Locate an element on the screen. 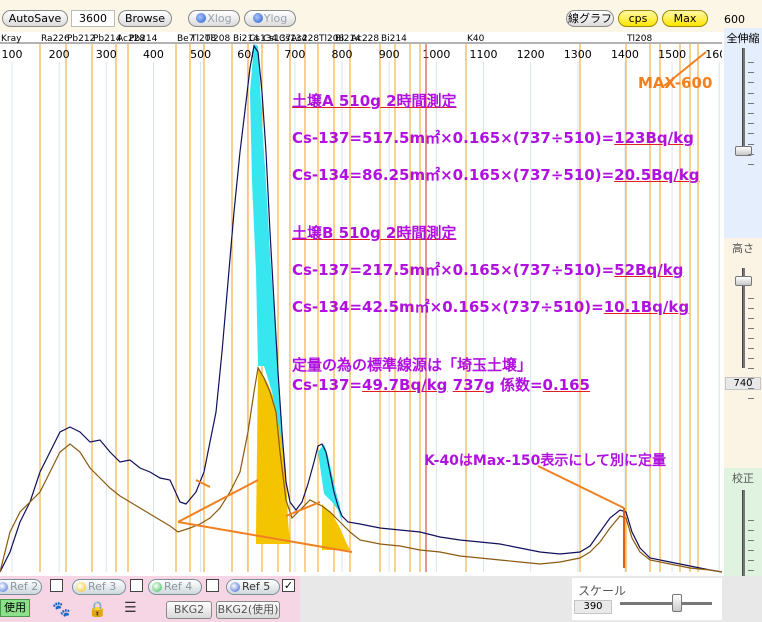  x-tick-label: 1500 is located at coordinates (672, 54).